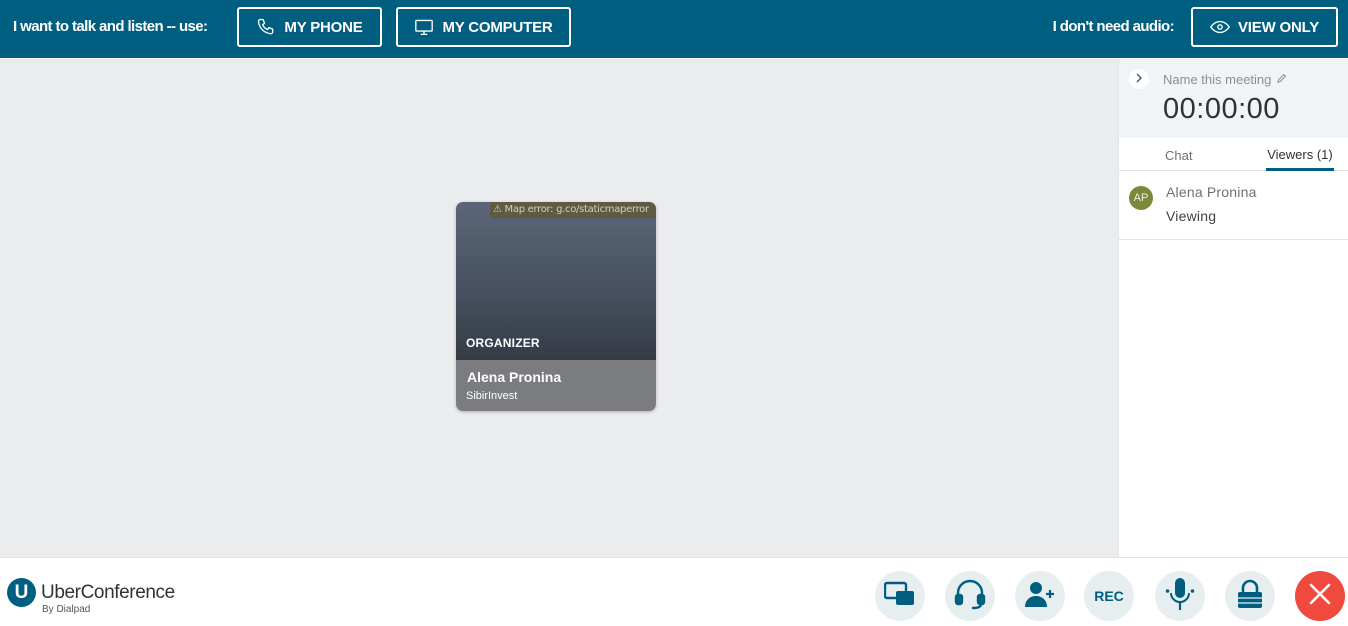  What do you see at coordinates (110, 26) in the screenshot?
I see `audio-prompt: I want to talk and listen -- use:` at bounding box center [110, 26].